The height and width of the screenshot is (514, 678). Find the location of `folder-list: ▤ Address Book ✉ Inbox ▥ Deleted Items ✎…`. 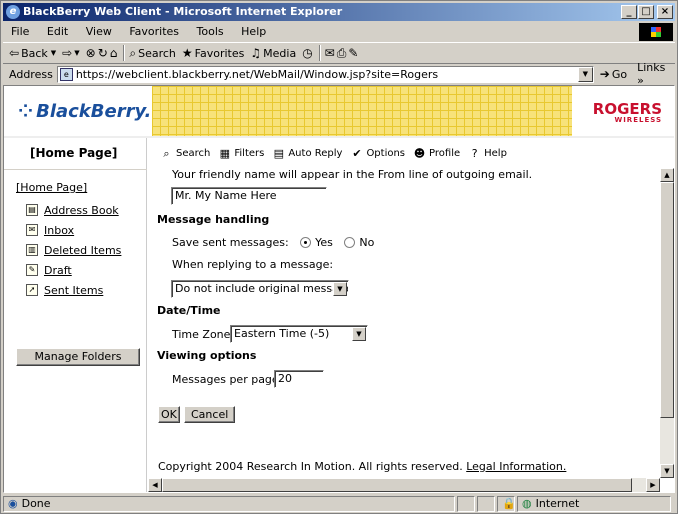

folder-list: ▤ Address Book ✉ Inbox ▥ Deleted Items ✎… is located at coordinates (73, 250).